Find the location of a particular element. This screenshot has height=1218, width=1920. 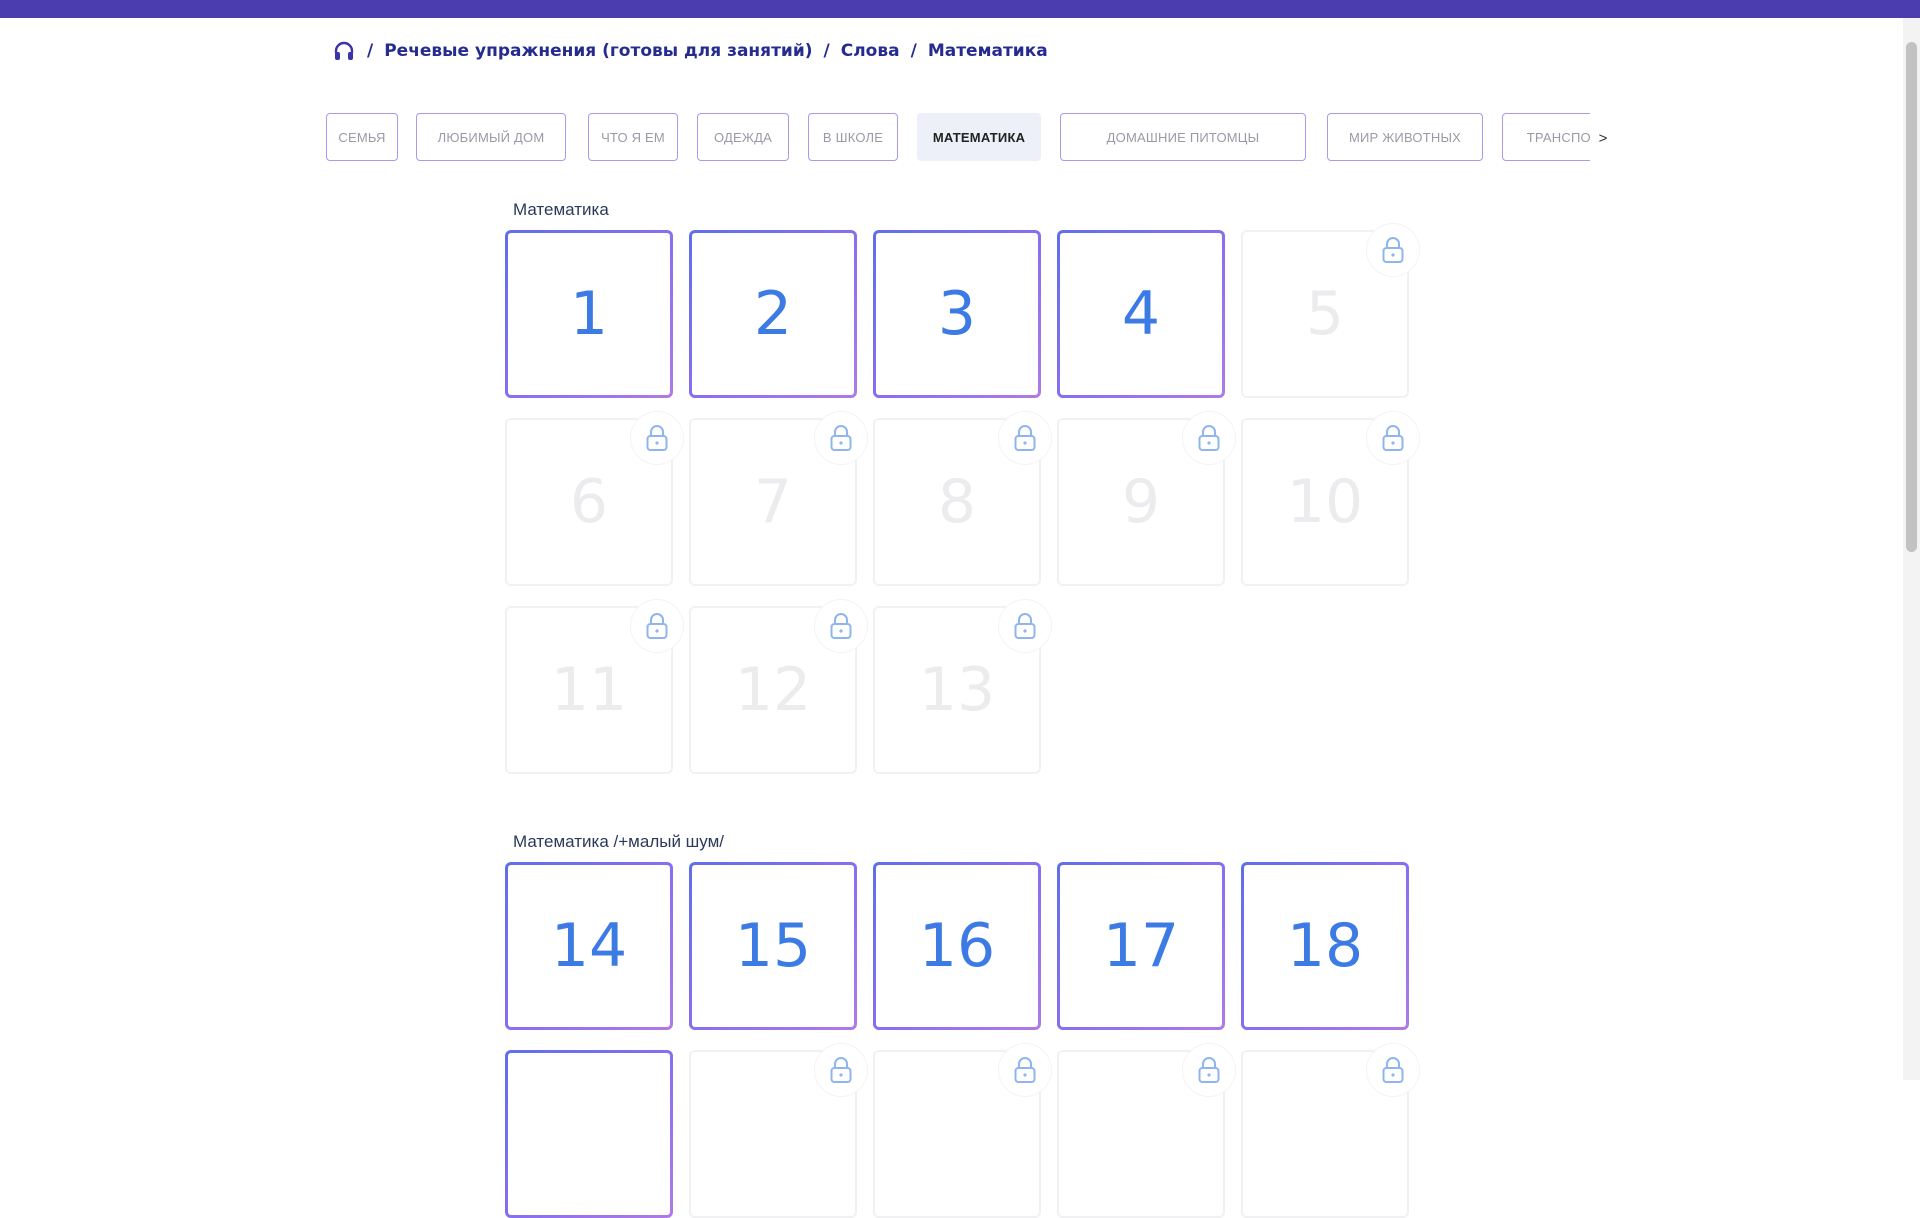

breadcrumb-speech-exercises: Речевые упражнения (готовы для занятий) is located at coordinates (598, 51).